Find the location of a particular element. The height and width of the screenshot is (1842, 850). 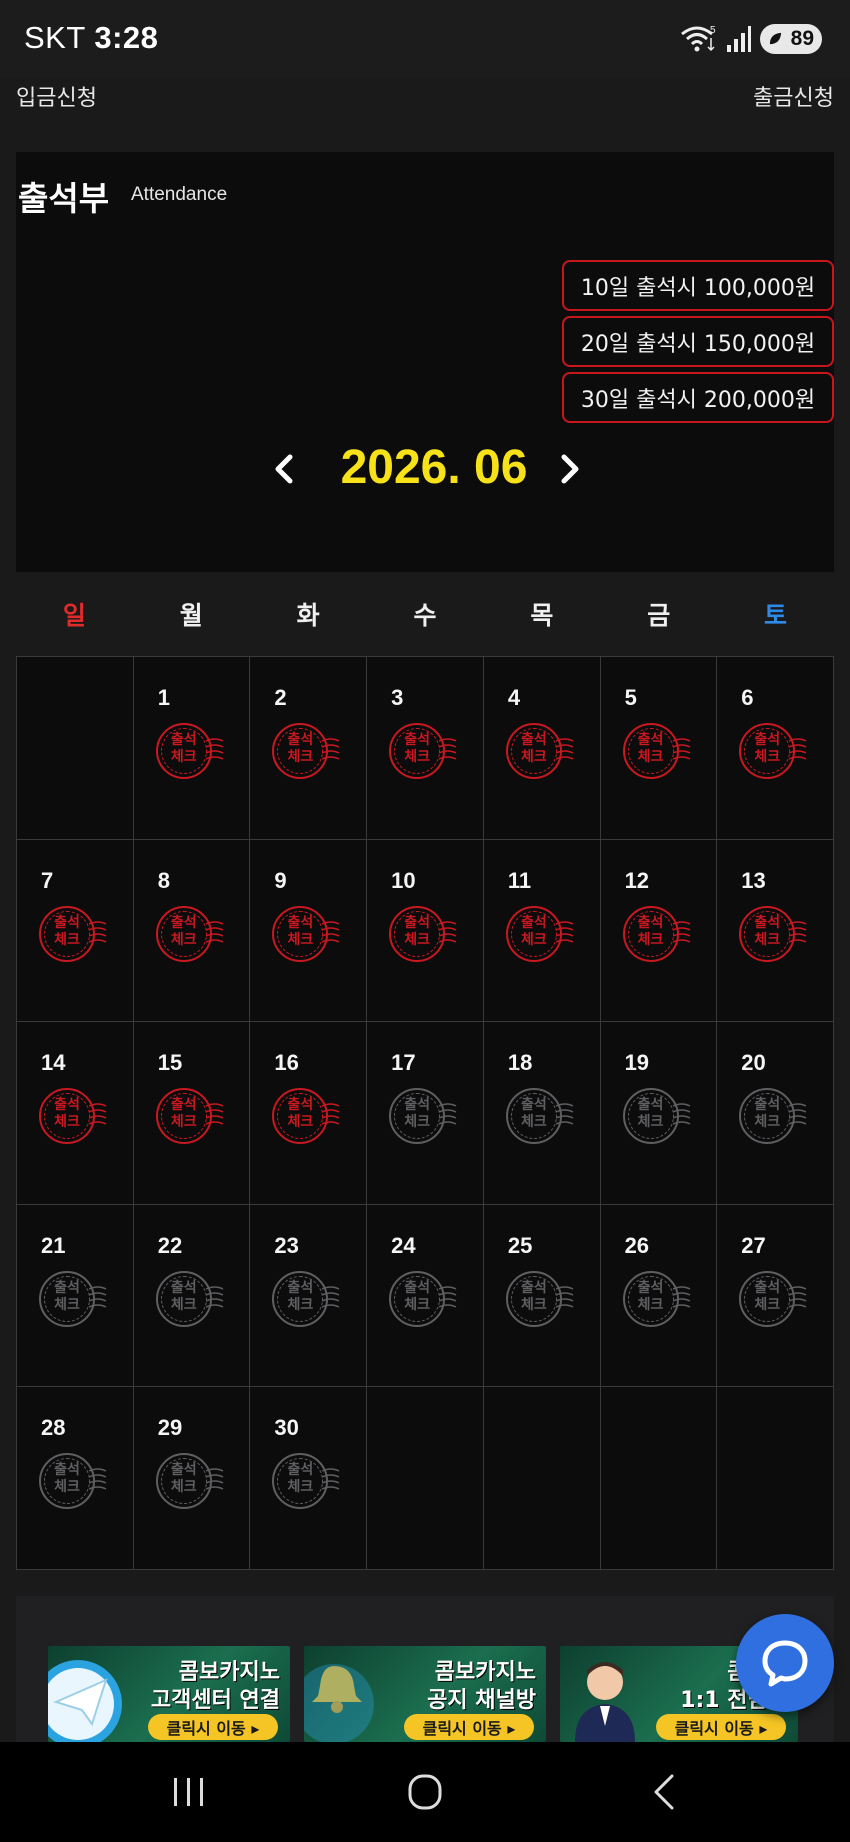

day-number: 1 is located at coordinates (163, 697).